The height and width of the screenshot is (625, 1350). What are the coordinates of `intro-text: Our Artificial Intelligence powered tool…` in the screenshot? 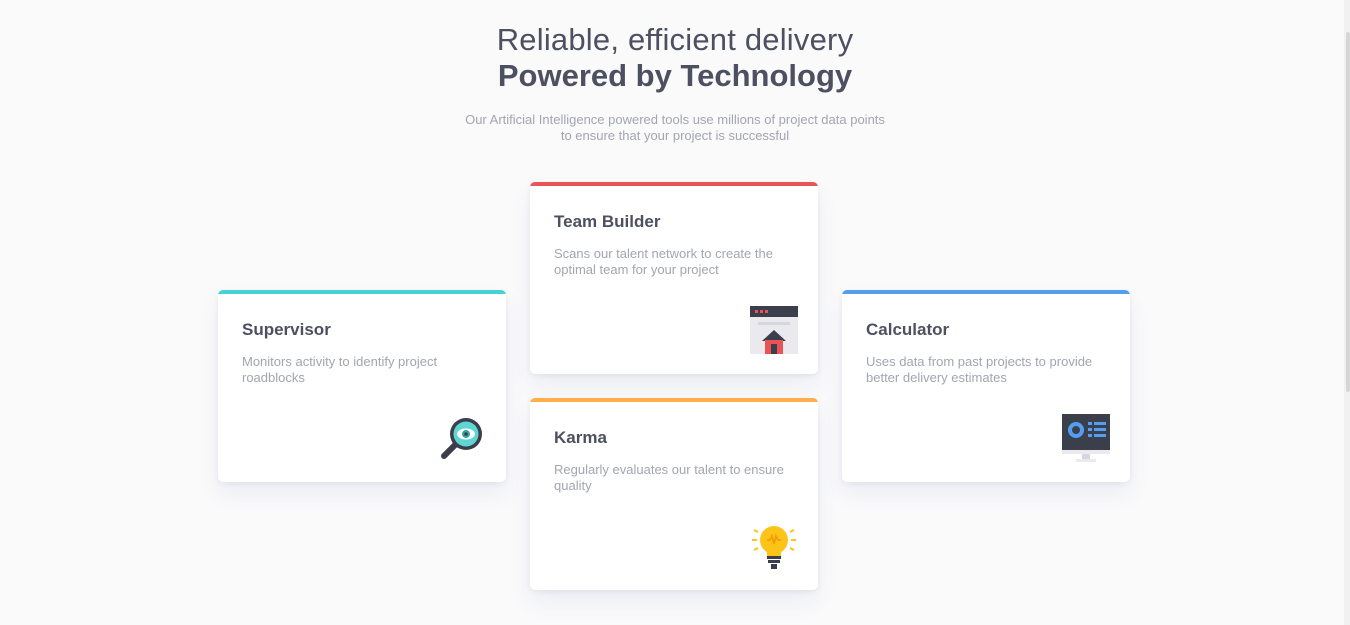 It's located at (675, 127).